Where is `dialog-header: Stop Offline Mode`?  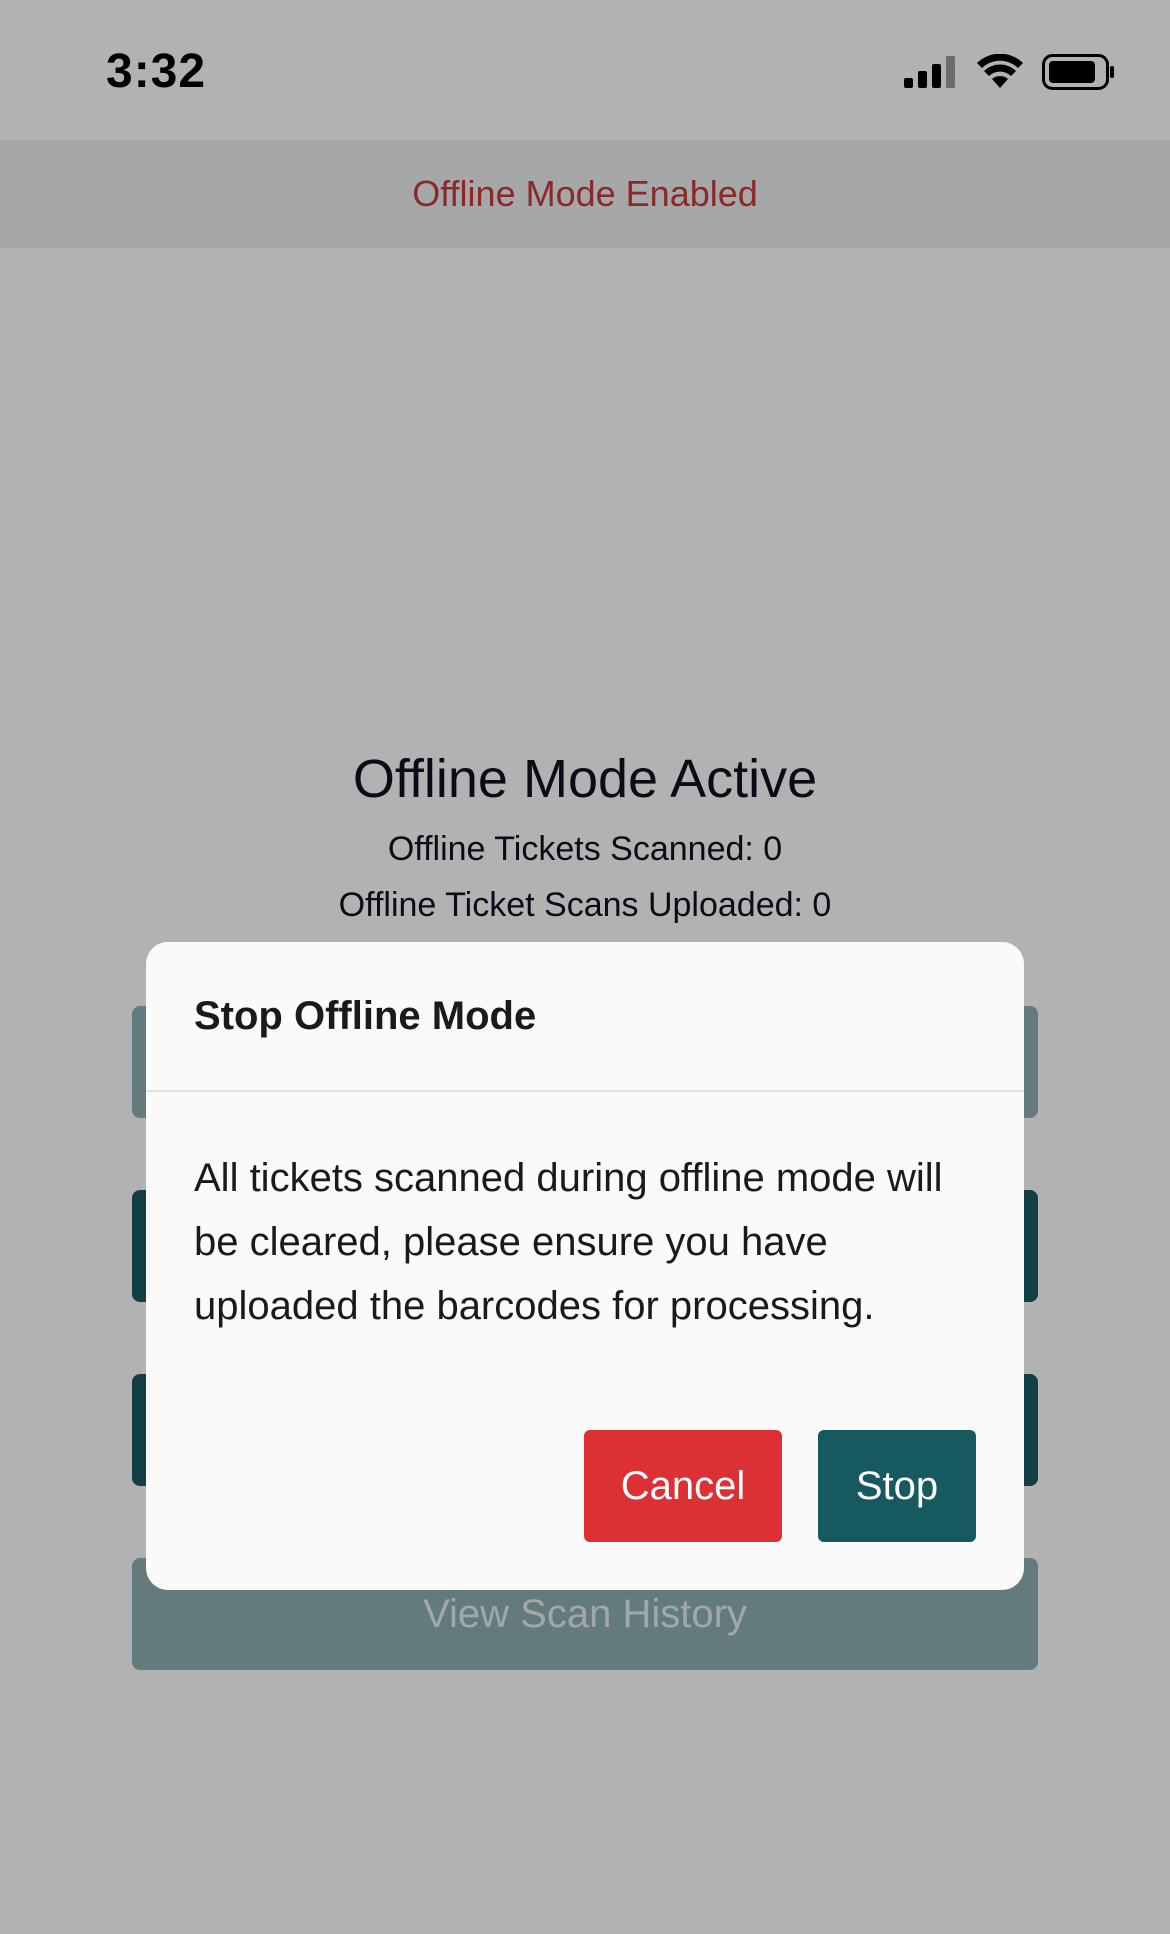 dialog-header: Stop Offline Mode is located at coordinates (585, 1017).